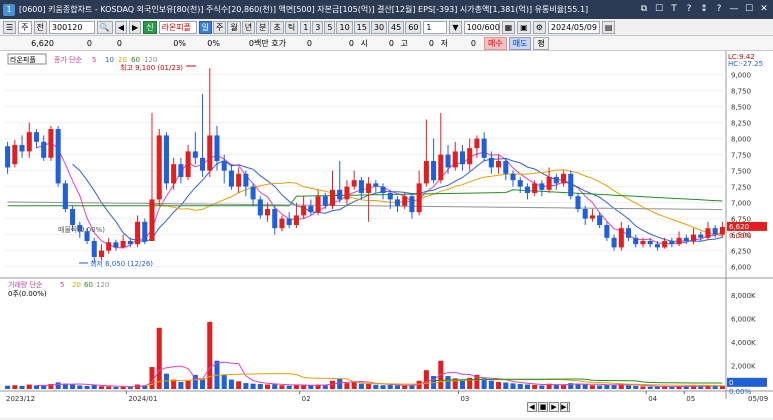 The image size is (773, 420). Describe the element at coordinates (379, 27) in the screenshot. I see `interval-button-5: 30` at that location.